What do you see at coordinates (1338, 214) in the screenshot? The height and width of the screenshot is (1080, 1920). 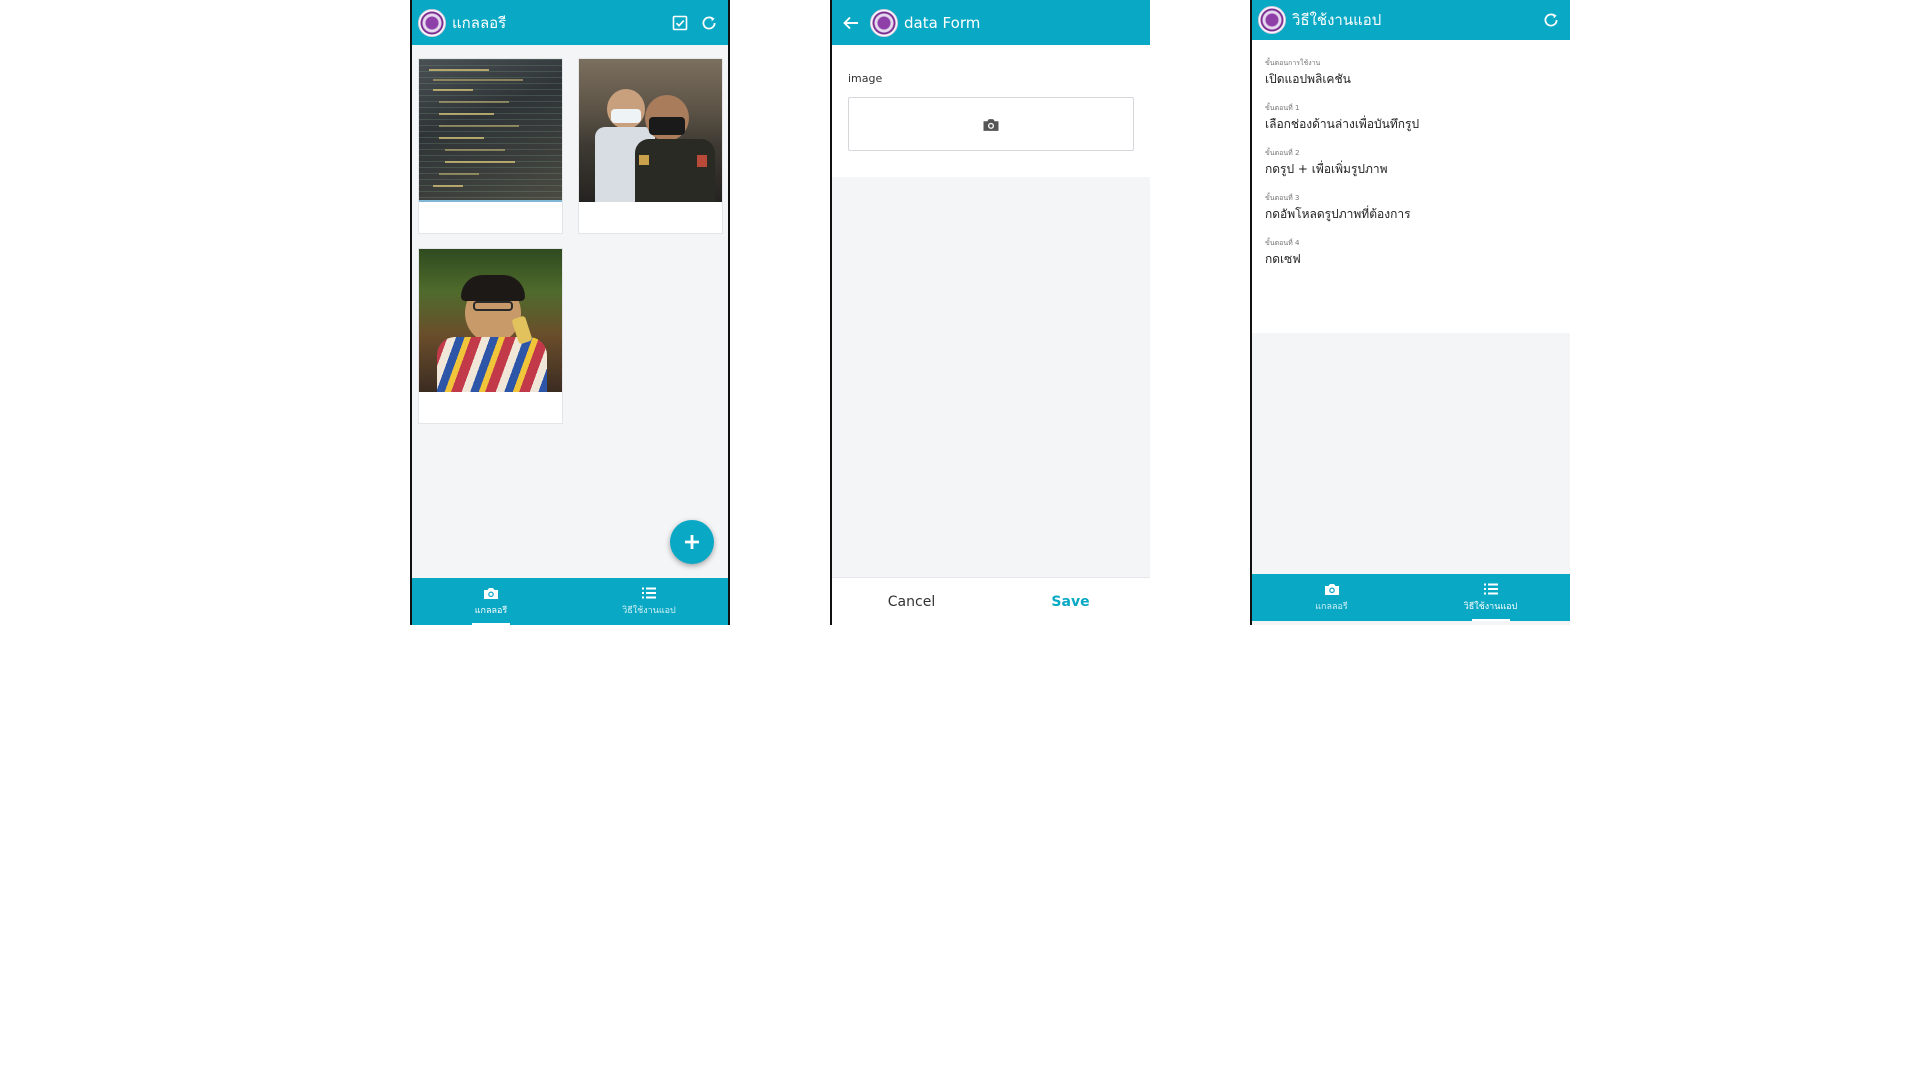 I see `step-text: กดอัพโหลดรูปภาพที่ต้องการ` at bounding box center [1338, 214].